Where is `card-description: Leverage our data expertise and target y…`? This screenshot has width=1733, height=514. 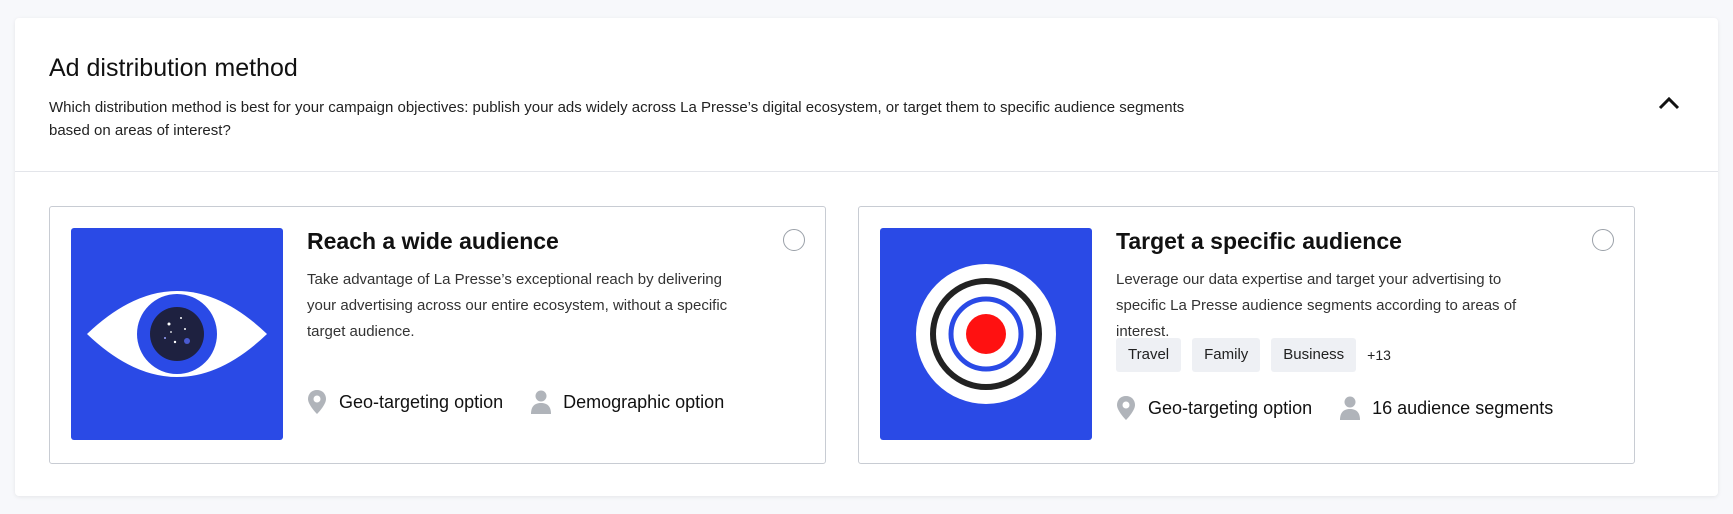
card-description: Leverage our data expertise and target y… is located at coordinates (1316, 305).